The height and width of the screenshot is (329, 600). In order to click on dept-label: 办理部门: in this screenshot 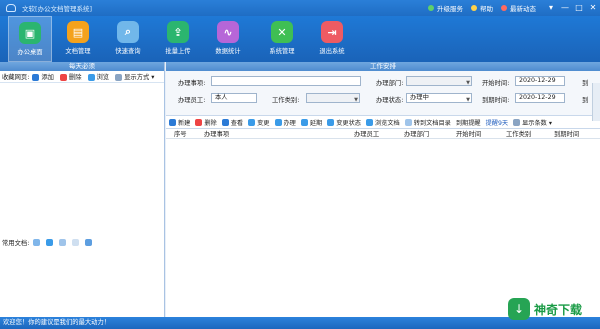, I will do `click(390, 83)`.